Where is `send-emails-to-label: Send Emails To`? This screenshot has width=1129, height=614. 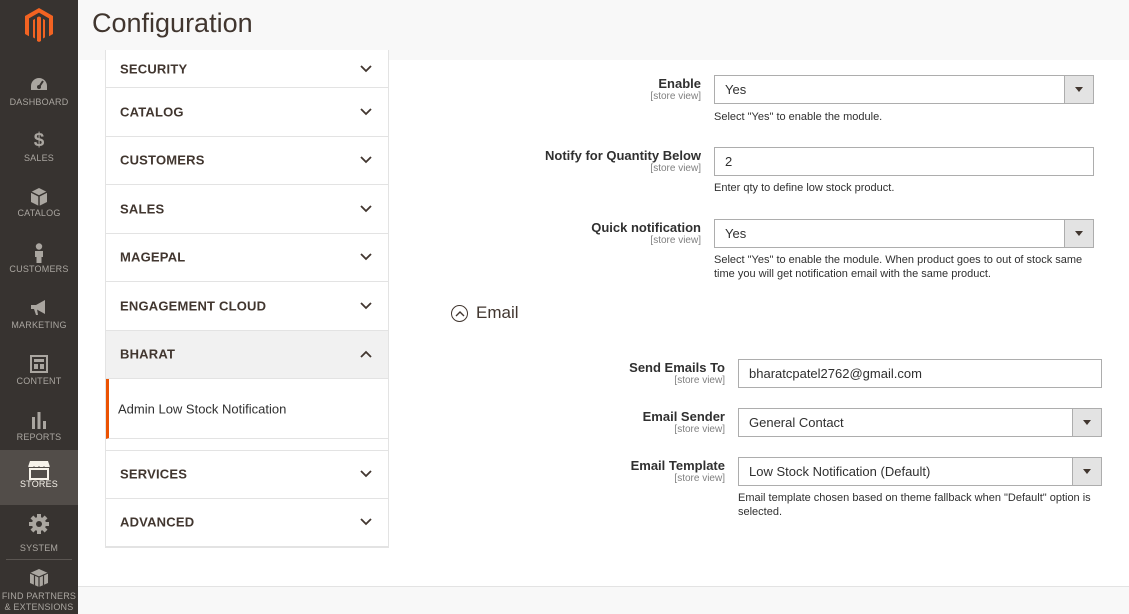 send-emails-to-label: Send Emails To is located at coordinates (677, 367).